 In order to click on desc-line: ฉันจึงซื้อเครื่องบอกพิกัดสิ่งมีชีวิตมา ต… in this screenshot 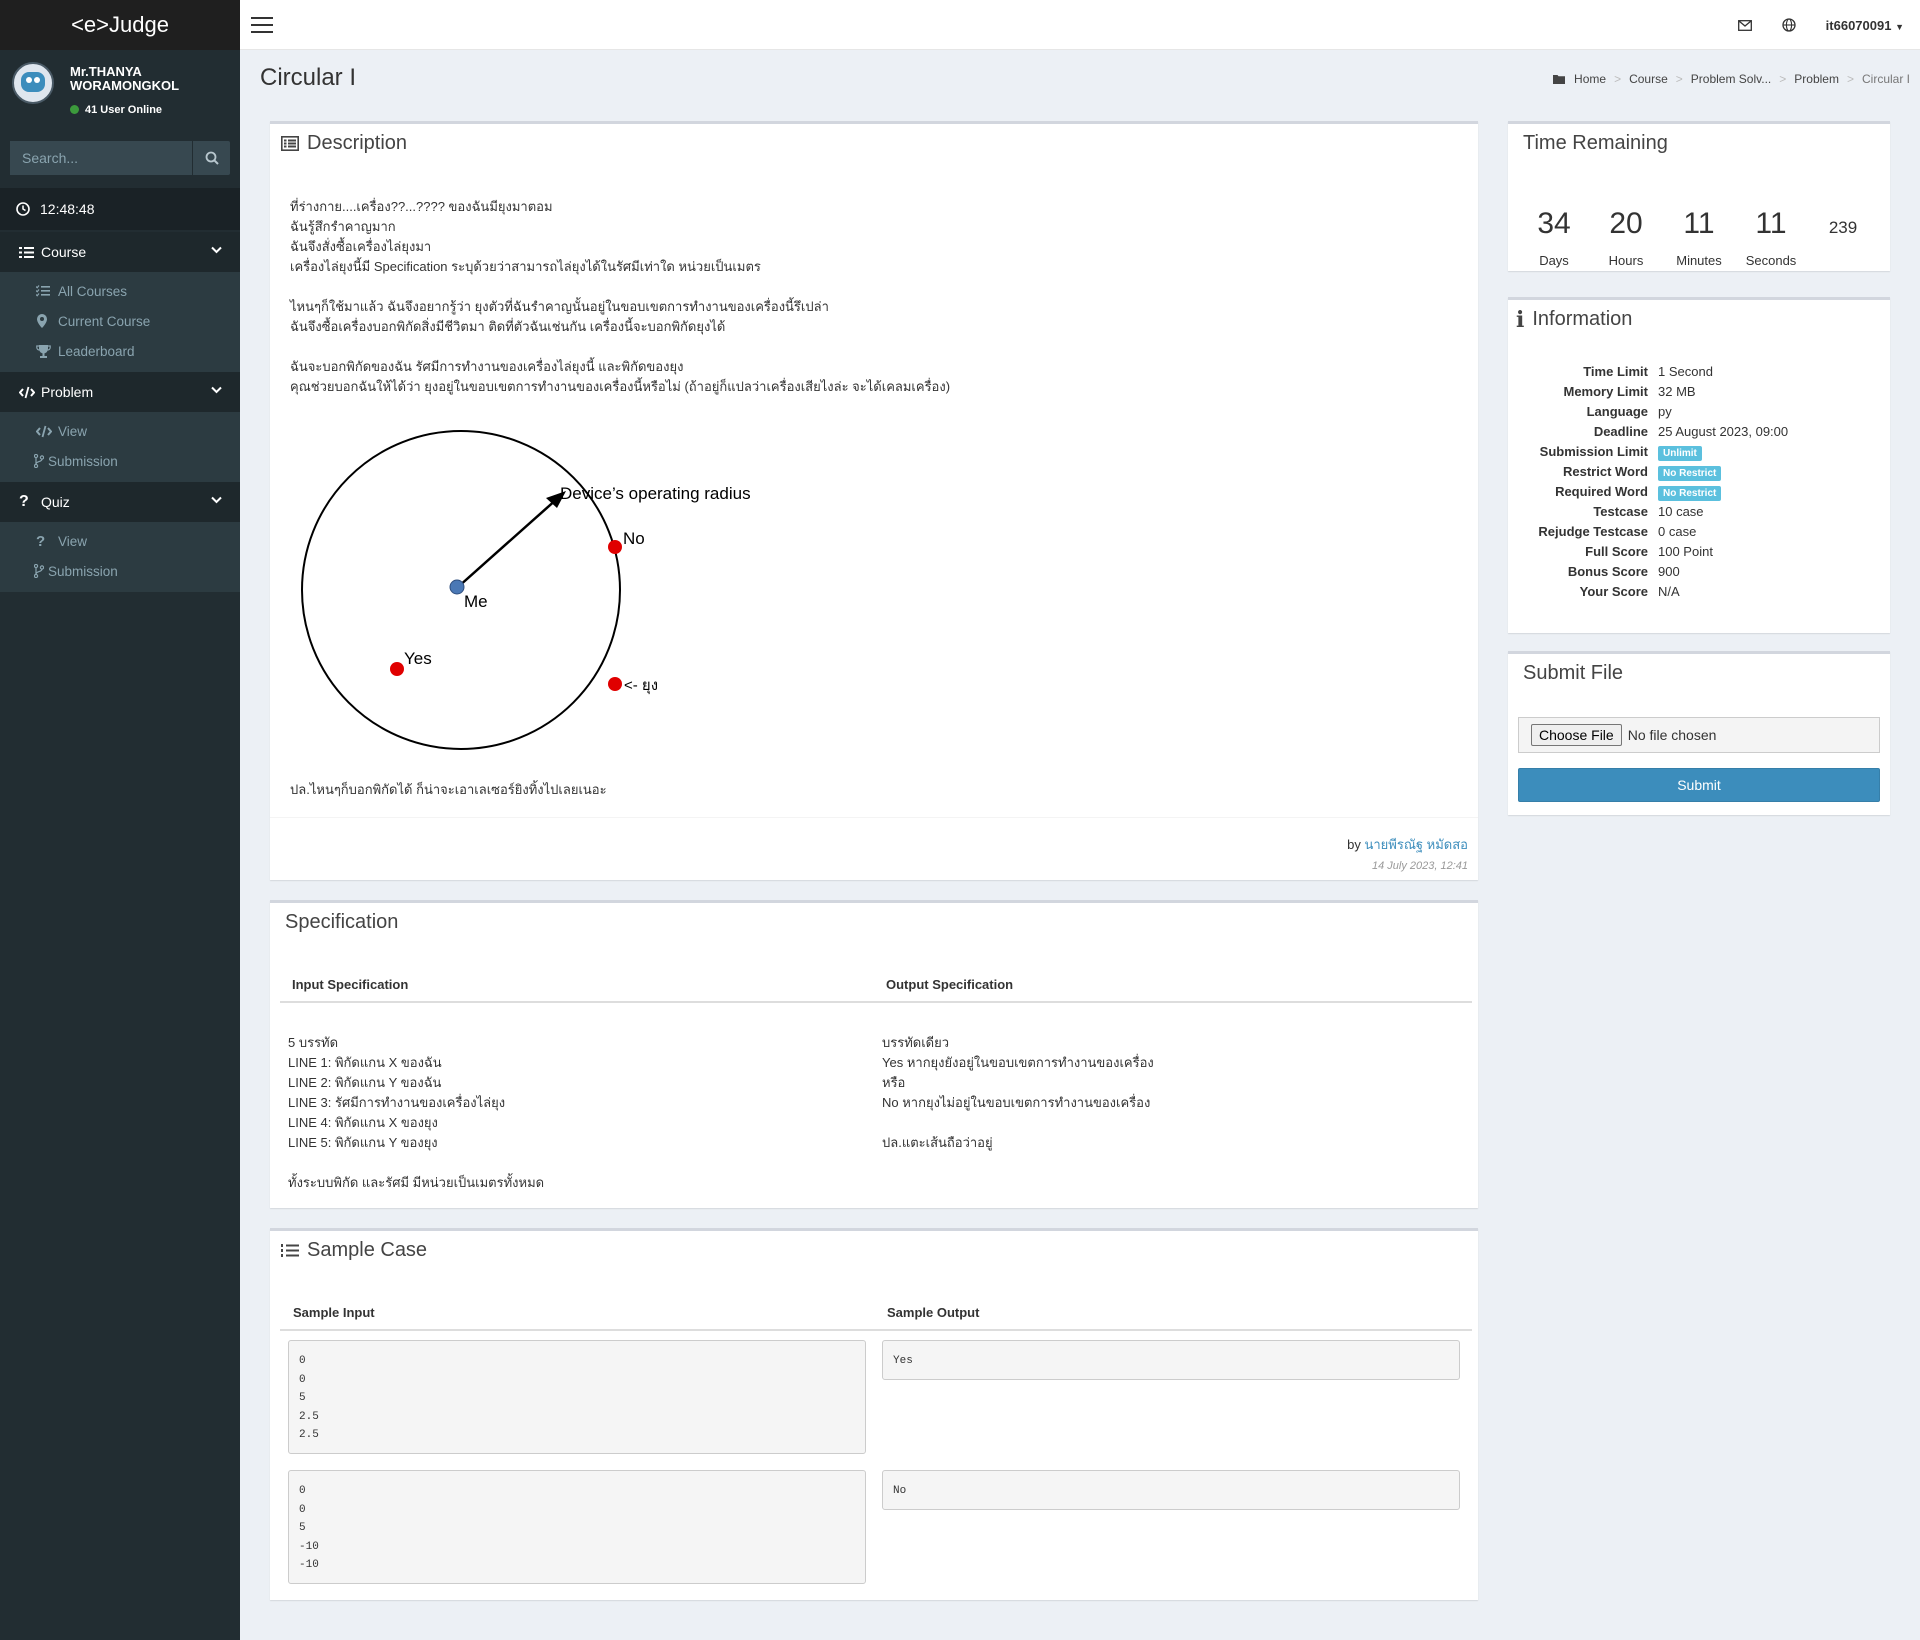, I will do `click(508, 326)`.